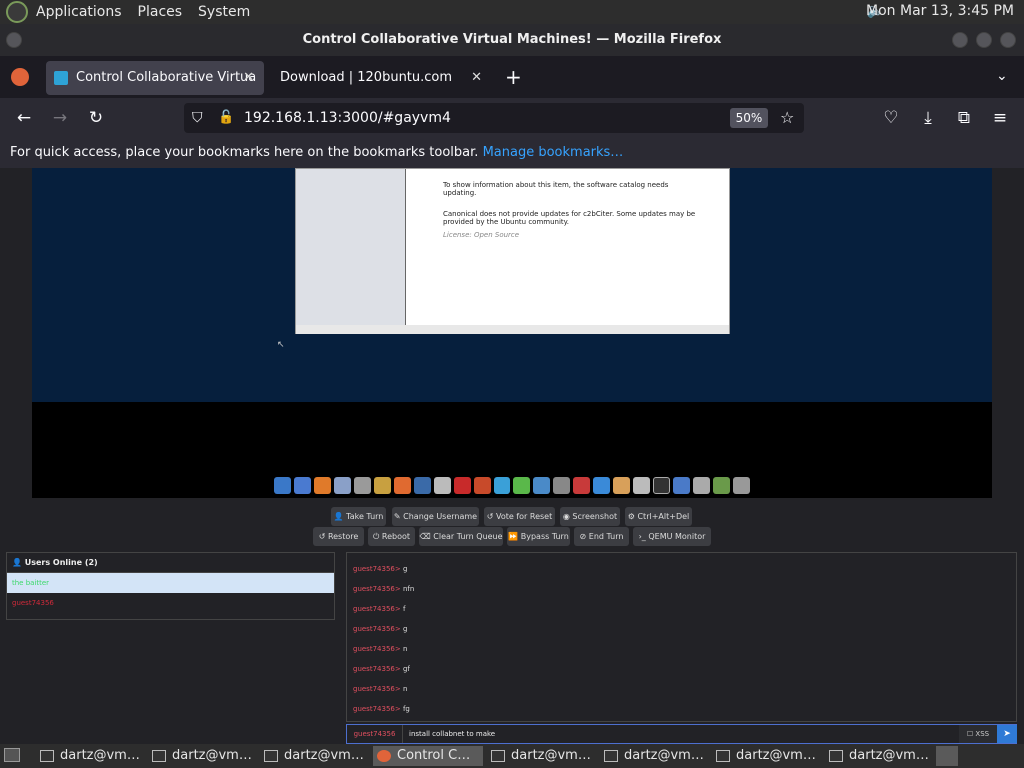  I want to click on monitor-icon, so click(61, 78).